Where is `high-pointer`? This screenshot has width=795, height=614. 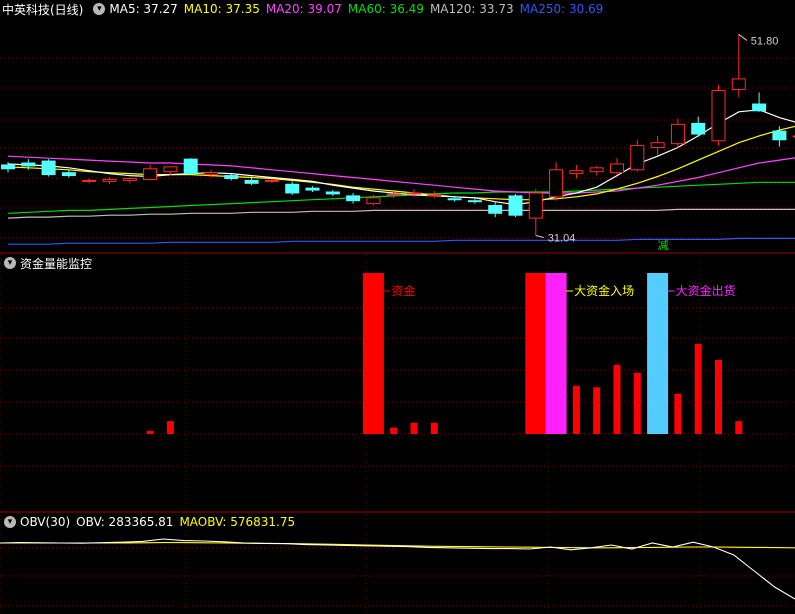
high-pointer is located at coordinates (743, 37).